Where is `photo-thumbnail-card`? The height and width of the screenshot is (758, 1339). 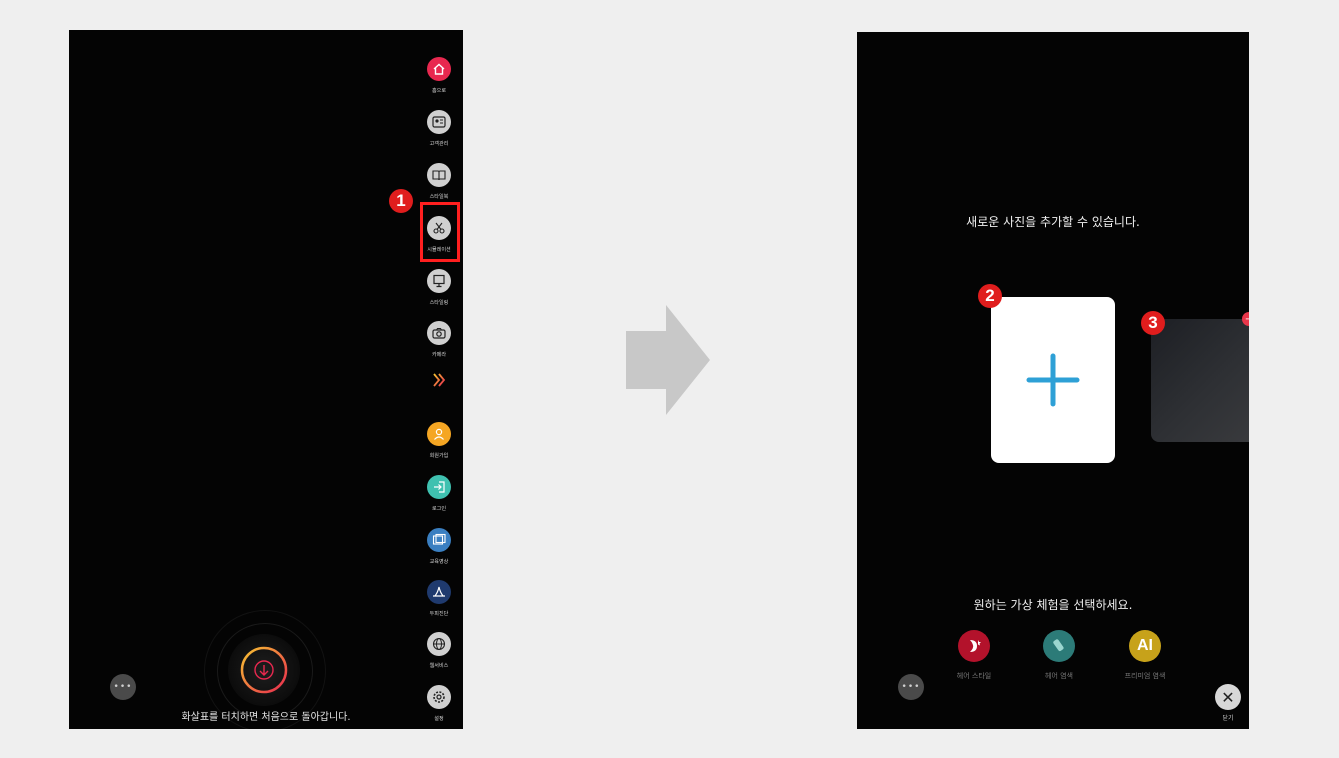
photo-thumbnail-card is located at coordinates (1200, 380).